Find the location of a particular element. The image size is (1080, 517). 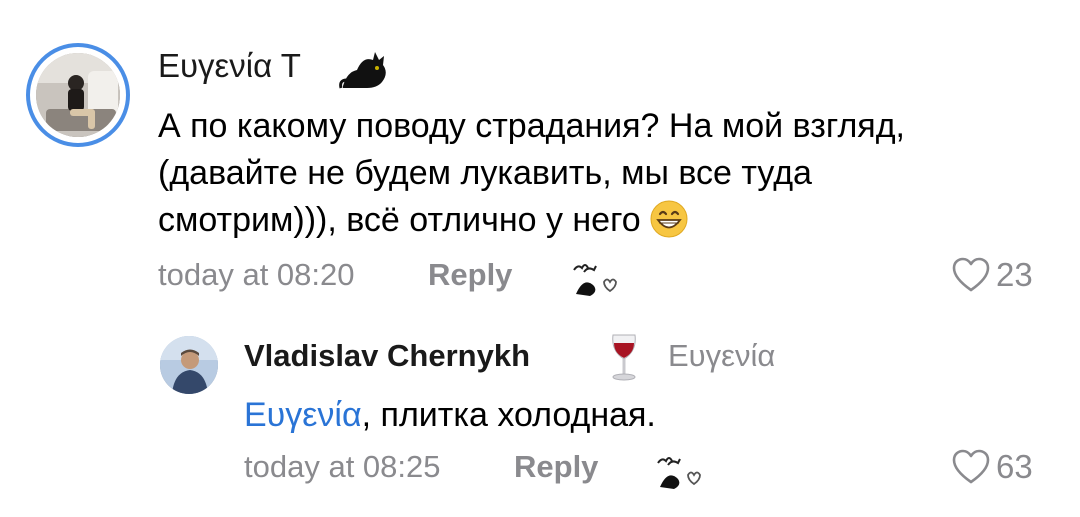

comment-timestamp: today at 08:20 is located at coordinates (256, 274).